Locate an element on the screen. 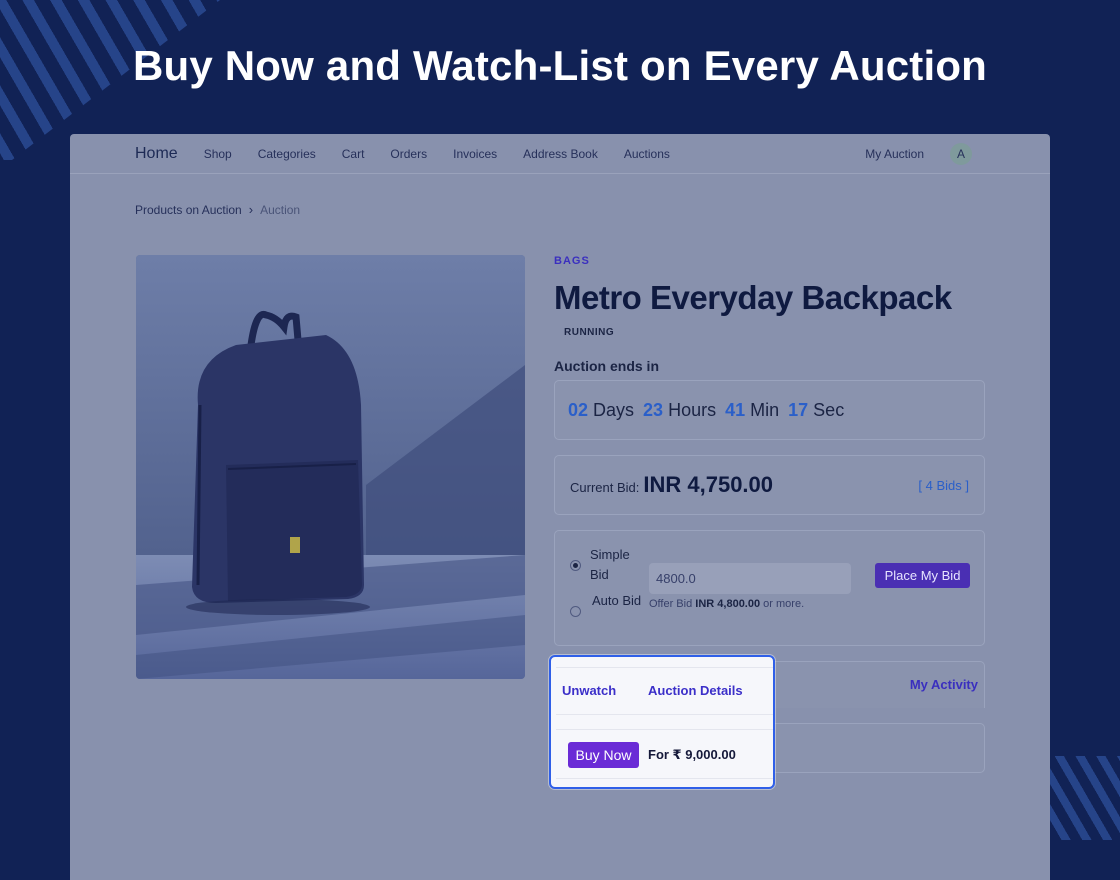 This screenshot has height=880, width=1120. buy-now-row: Buy Now For ₹ 9,000.00 is located at coordinates (664, 754).